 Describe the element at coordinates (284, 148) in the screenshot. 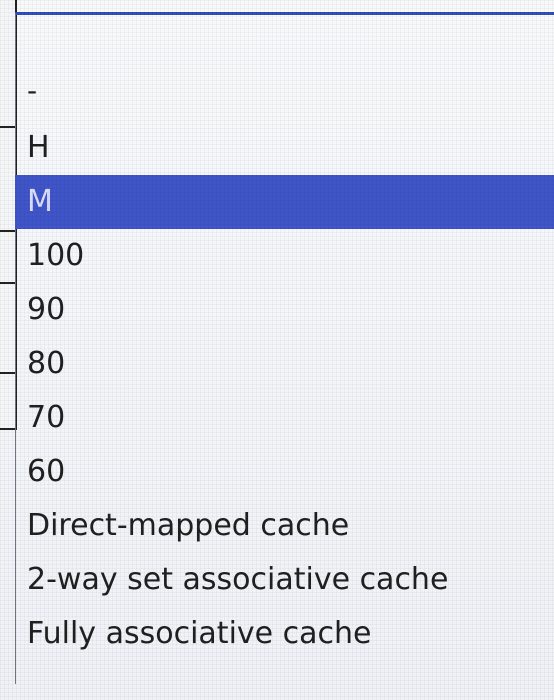

I see `dropdown-option-h: H` at that location.